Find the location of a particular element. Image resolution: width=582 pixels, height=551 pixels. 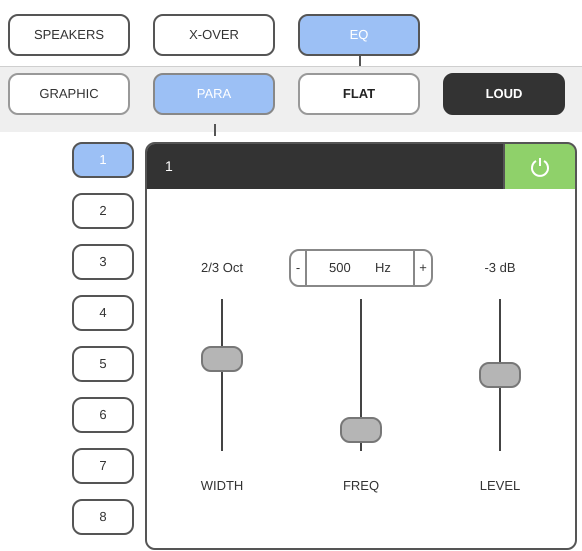

slider-reading: 2/3 Oct is located at coordinates (222, 268).